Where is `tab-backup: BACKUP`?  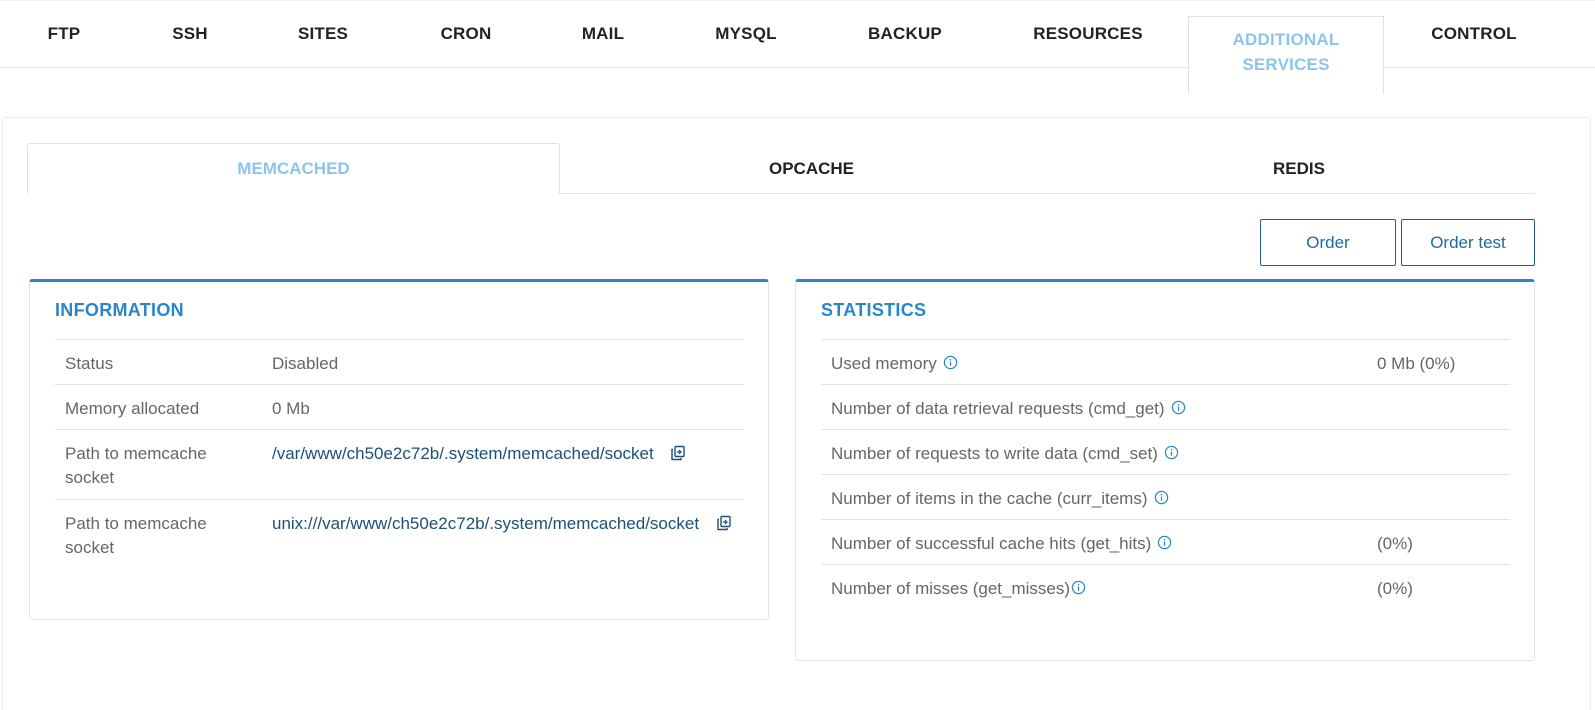
tab-backup: BACKUP is located at coordinates (905, 34).